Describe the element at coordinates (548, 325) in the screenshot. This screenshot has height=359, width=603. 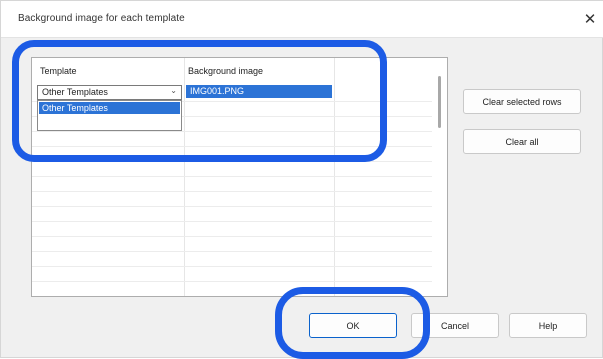
I see `help-button: Help` at that location.